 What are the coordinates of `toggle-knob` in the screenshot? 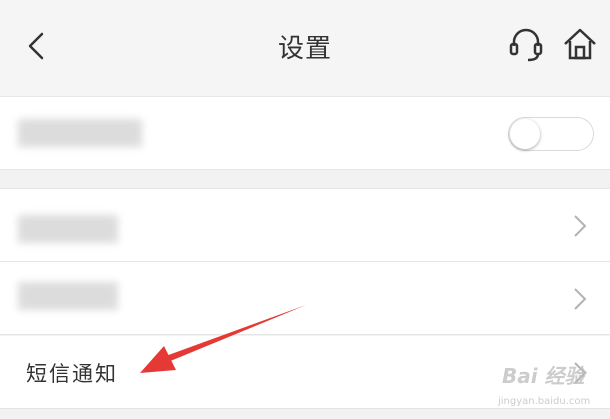 It's located at (525, 134).